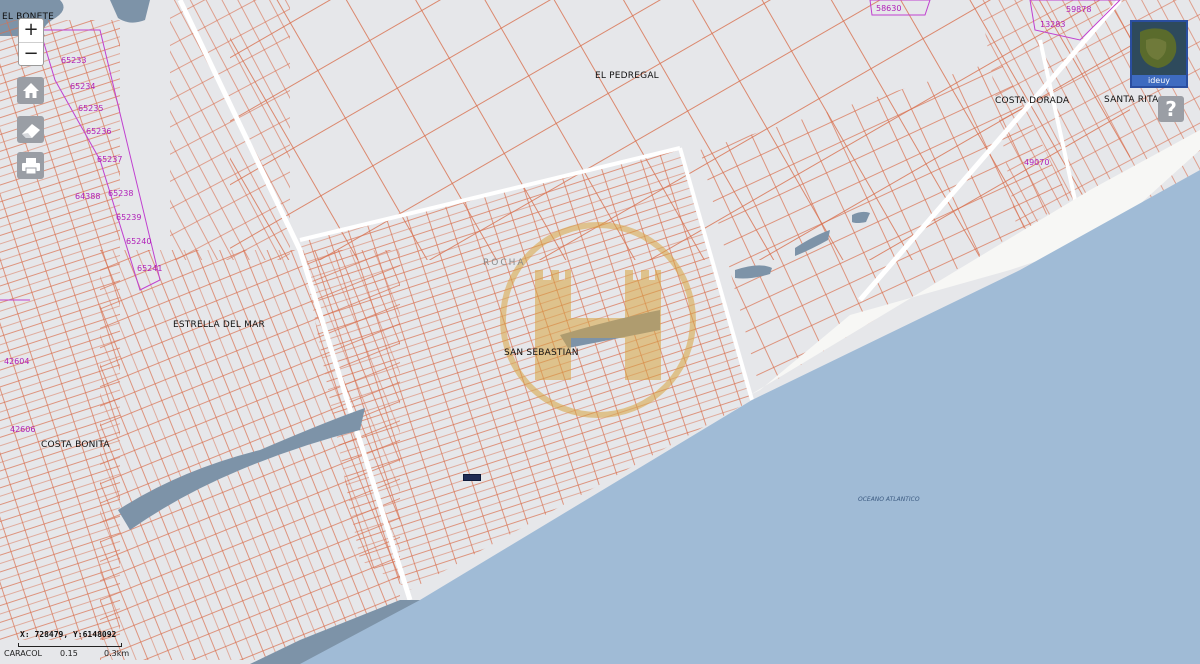 This screenshot has height=664, width=1200. Describe the element at coordinates (889, 8) in the screenshot. I see `parcel-id-label: 58630` at that location.